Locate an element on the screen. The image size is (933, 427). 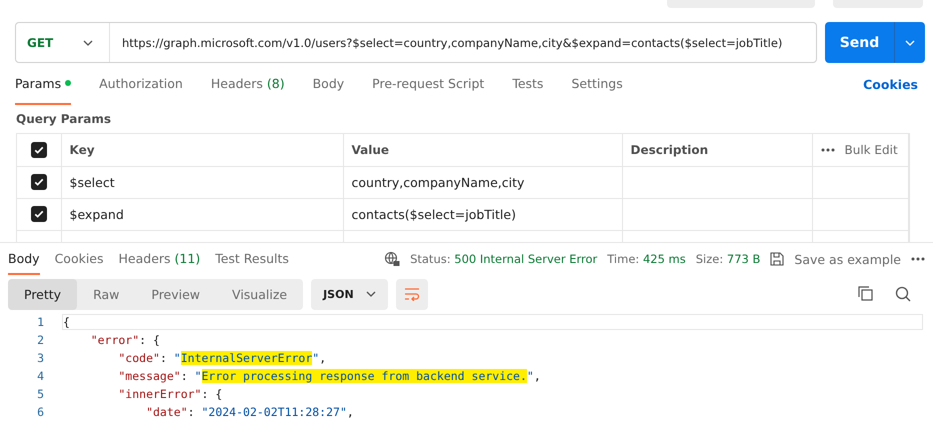
view-mode-tab: Visualize is located at coordinates (260, 294).